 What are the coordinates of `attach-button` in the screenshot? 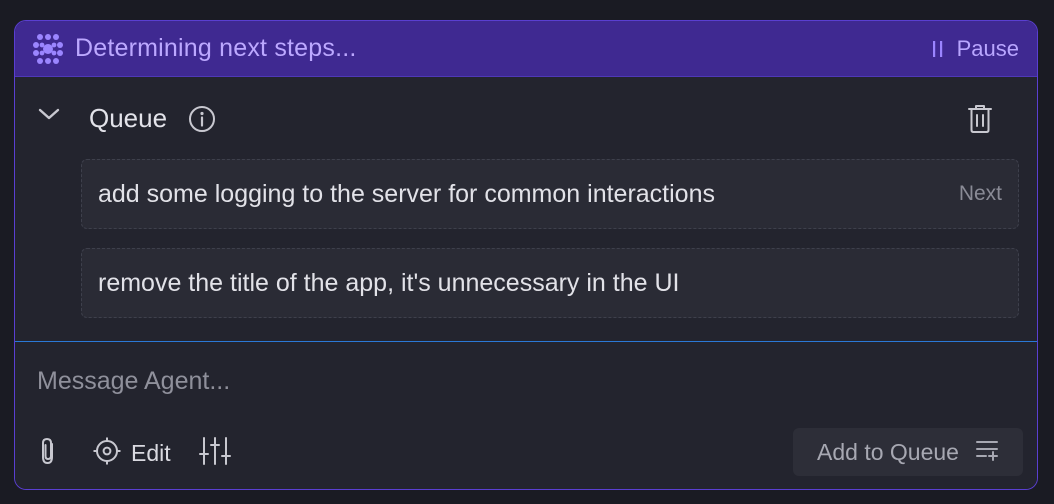 It's located at (48, 453).